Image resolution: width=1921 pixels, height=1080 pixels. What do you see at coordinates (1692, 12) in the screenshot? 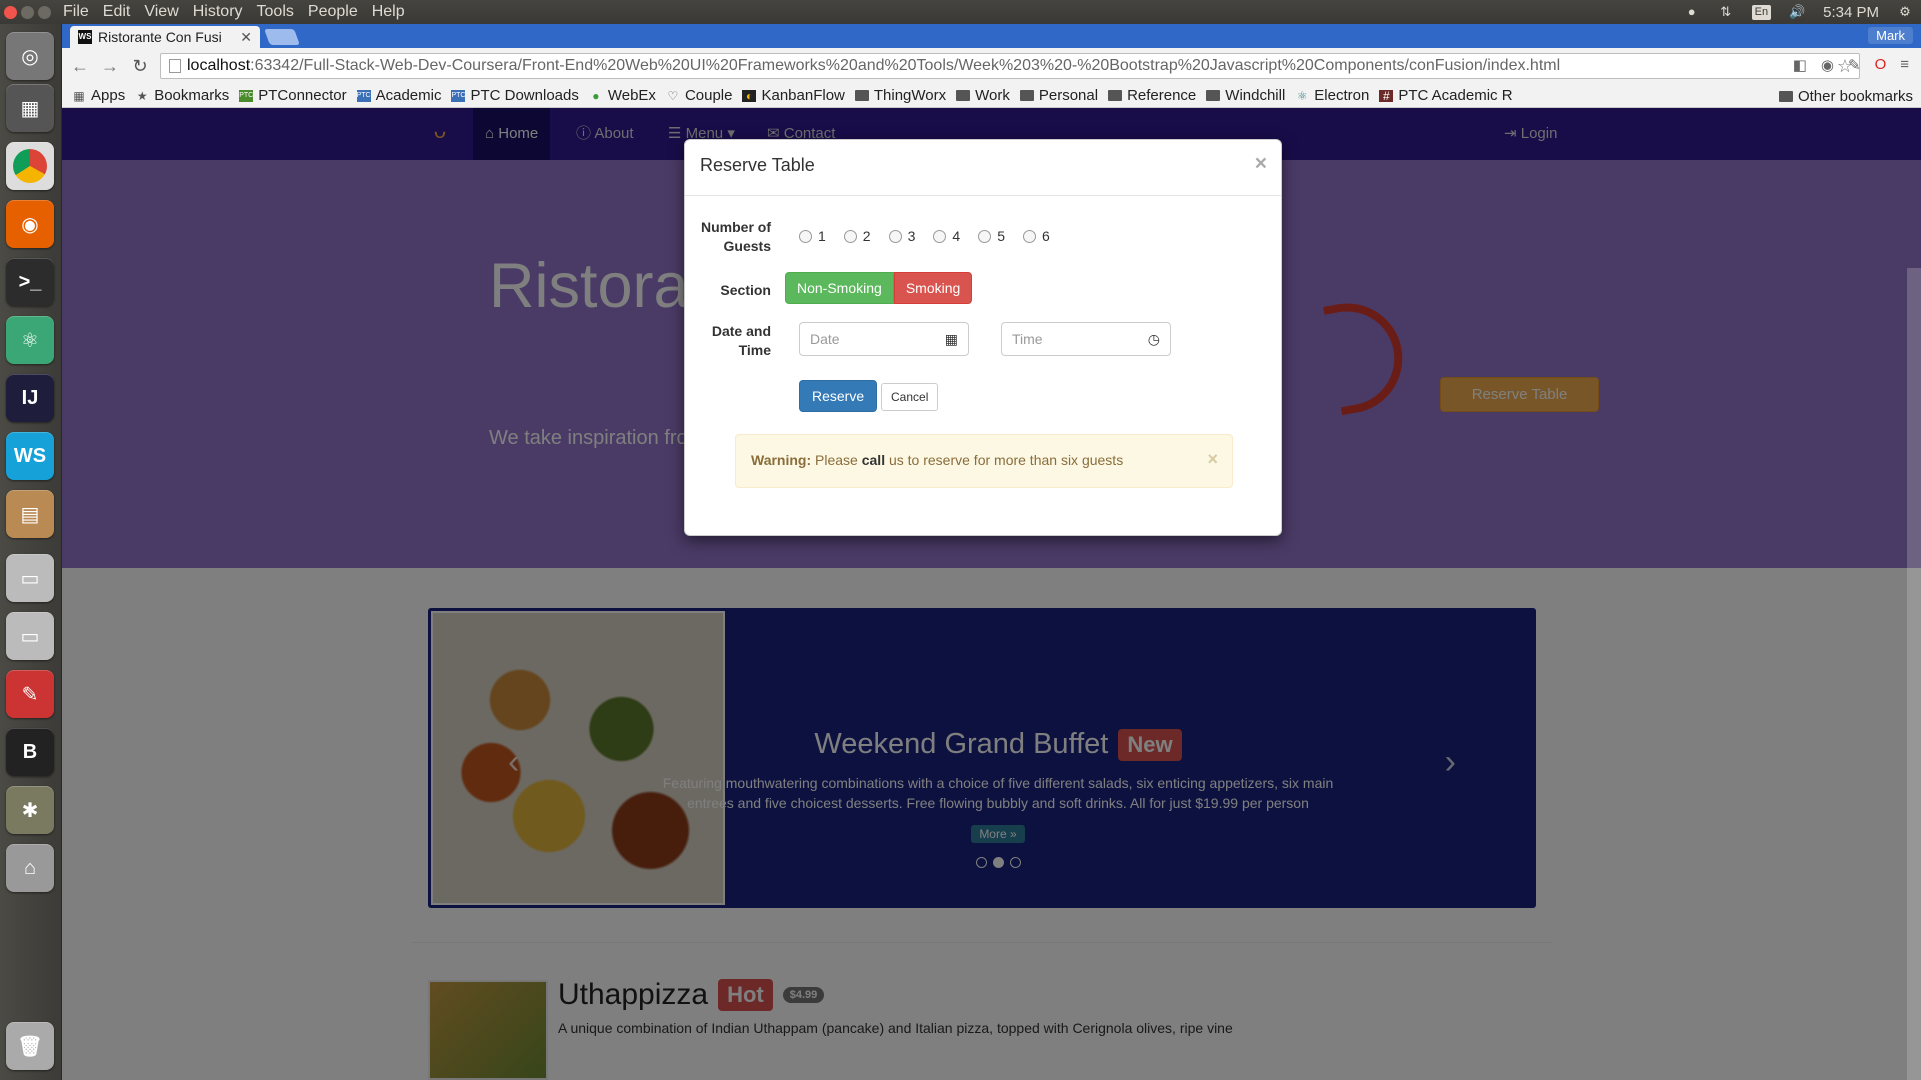
I see `chrome-tray-icon: ●` at bounding box center [1692, 12].